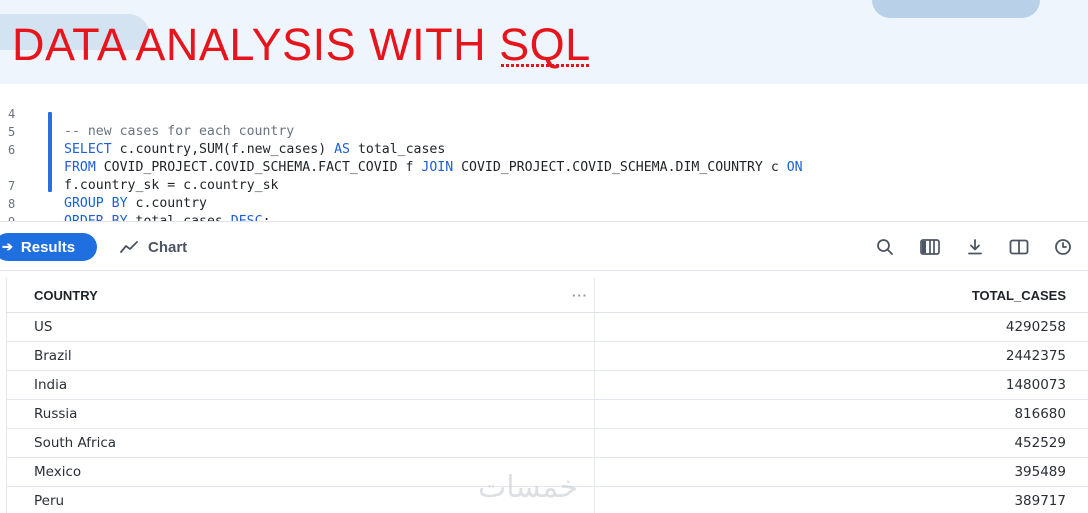 This screenshot has width=1088, height=513. What do you see at coordinates (7, 246) in the screenshot?
I see `arrow-right-icon: ➔` at bounding box center [7, 246].